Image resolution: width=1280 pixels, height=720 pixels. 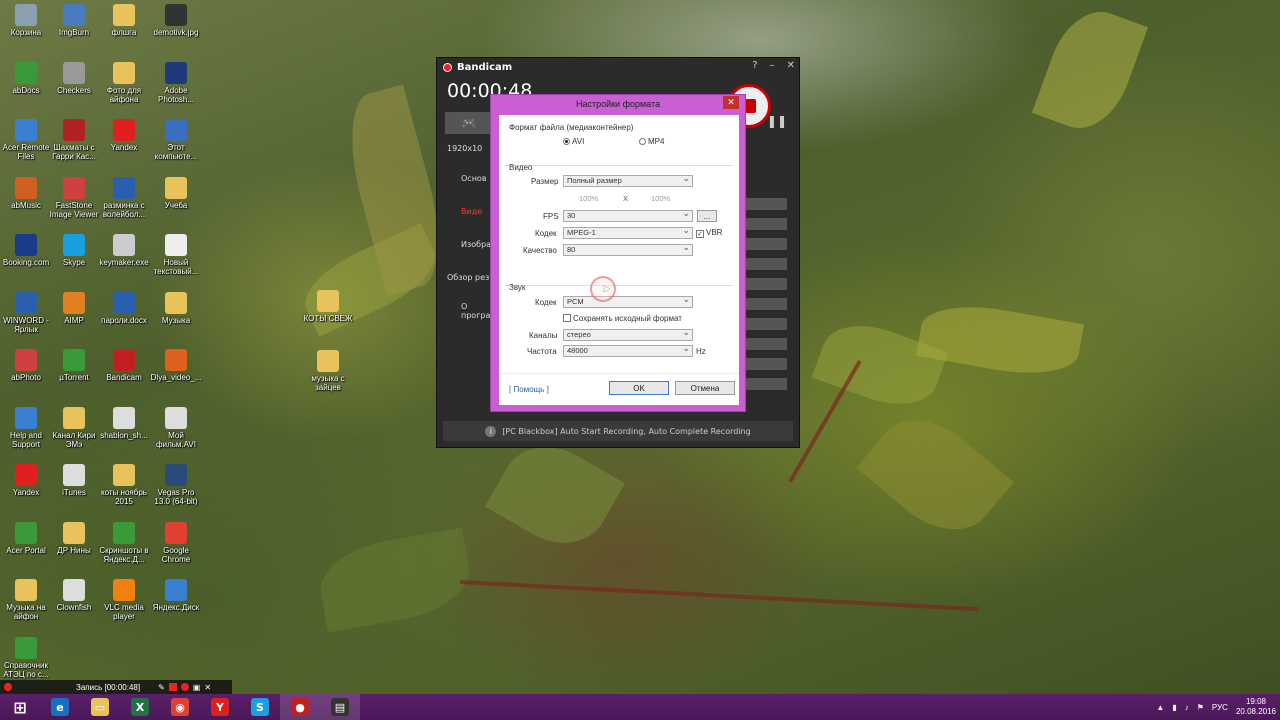 I want to click on language-indicator: РУС, so click(x=1220, y=707).